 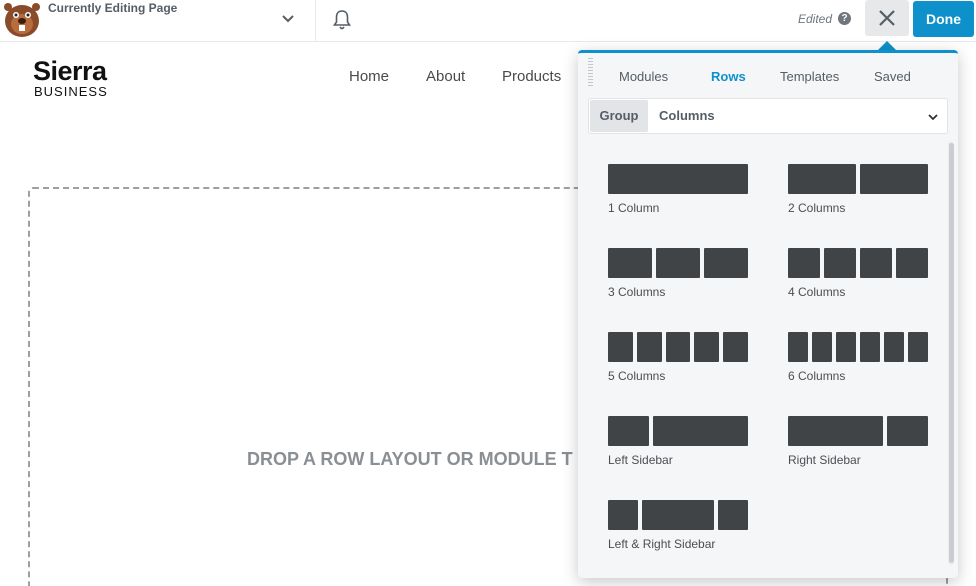 I want to click on row-layout-left-sidebar: Left Sidebar, so click(x=678, y=446).